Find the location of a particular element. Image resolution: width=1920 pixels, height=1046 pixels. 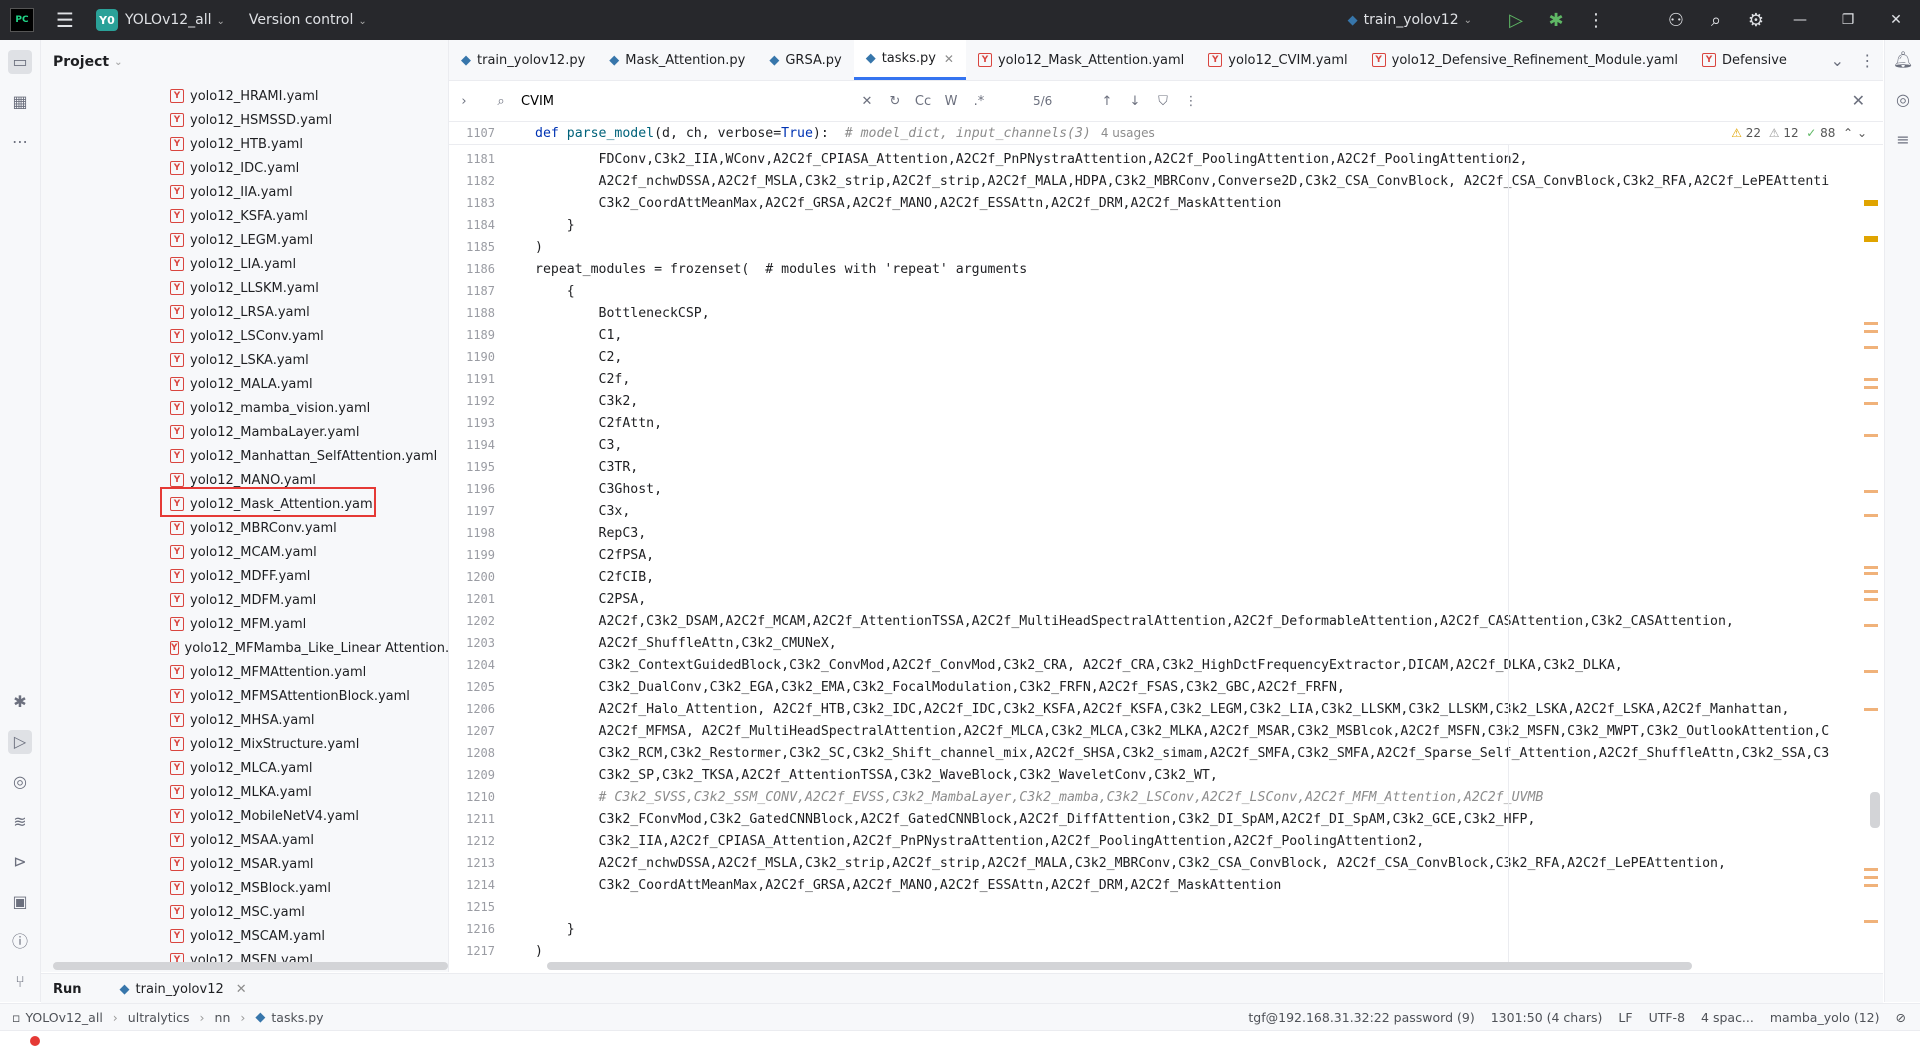

code-line: 1201 C2PSA, is located at coordinates (1166, 599).